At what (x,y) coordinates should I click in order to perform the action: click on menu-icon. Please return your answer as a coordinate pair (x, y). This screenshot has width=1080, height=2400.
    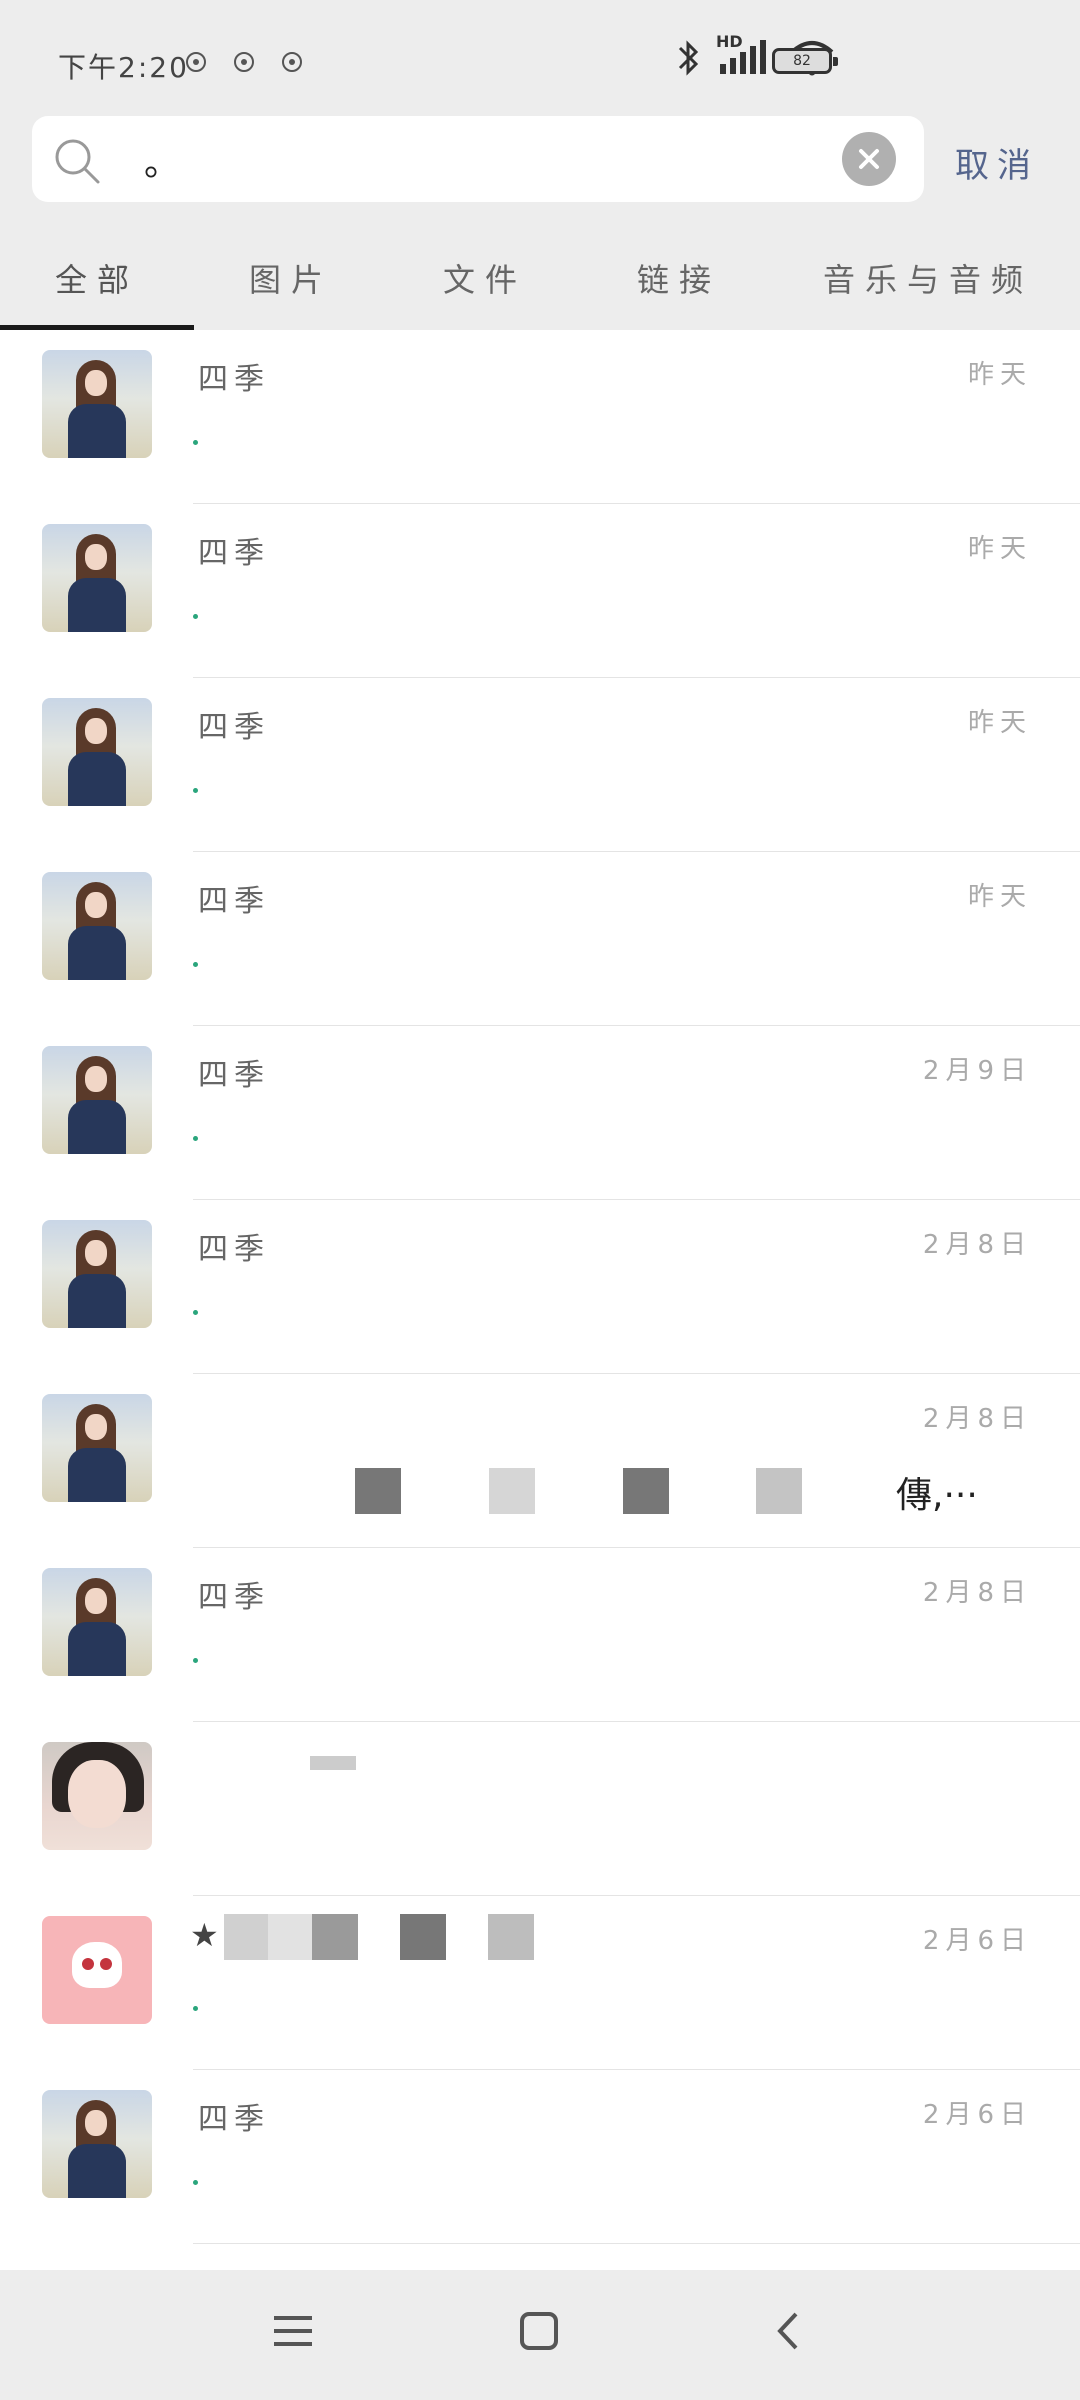
    Looking at the image, I should click on (293, 2331).